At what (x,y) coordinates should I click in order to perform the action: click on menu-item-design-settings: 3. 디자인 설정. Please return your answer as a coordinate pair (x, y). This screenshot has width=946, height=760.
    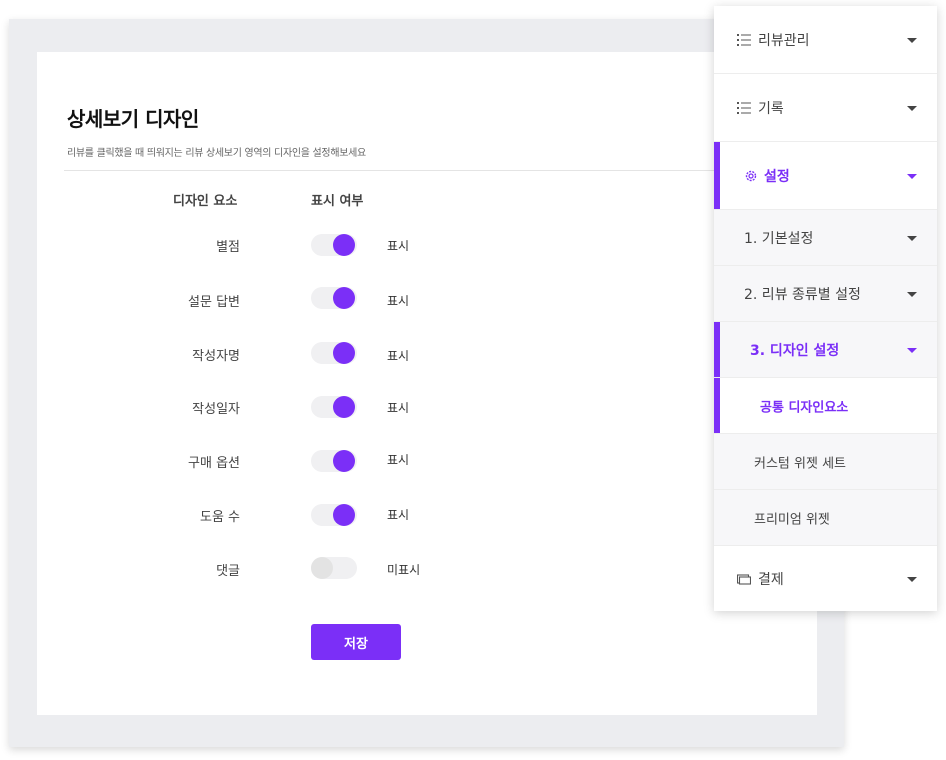
    Looking at the image, I should click on (825, 350).